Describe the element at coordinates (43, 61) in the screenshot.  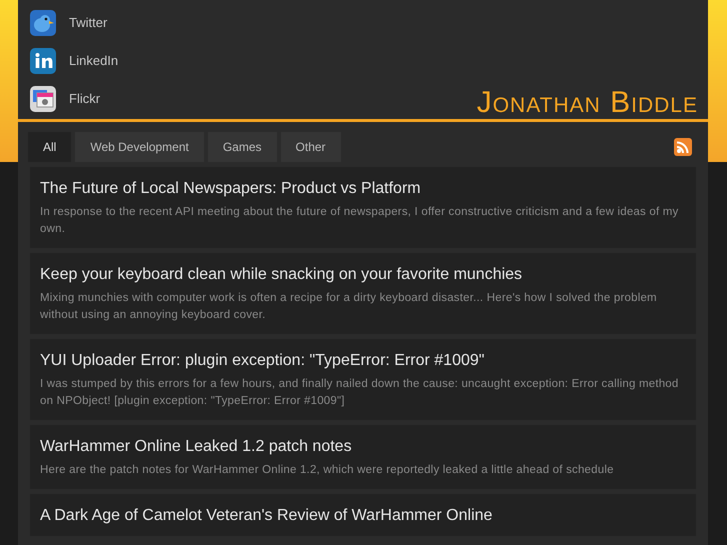
I see `linkedin-icon` at that location.